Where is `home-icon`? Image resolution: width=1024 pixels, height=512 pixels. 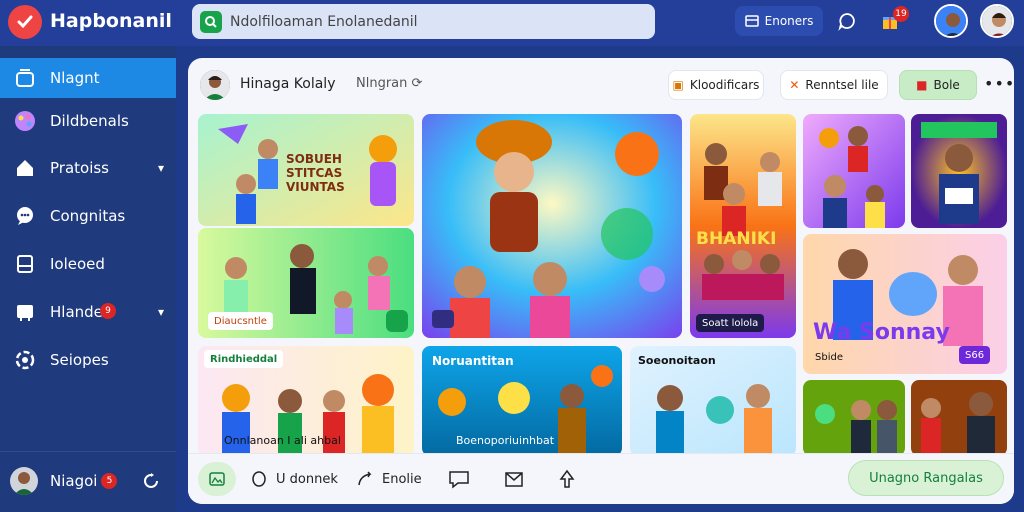
home-icon is located at coordinates (25, 78).